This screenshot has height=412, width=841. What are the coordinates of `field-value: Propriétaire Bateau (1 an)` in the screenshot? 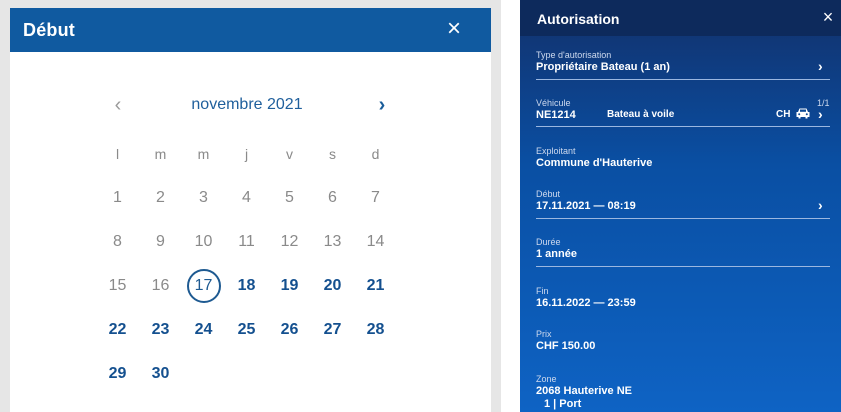 It's located at (603, 67).